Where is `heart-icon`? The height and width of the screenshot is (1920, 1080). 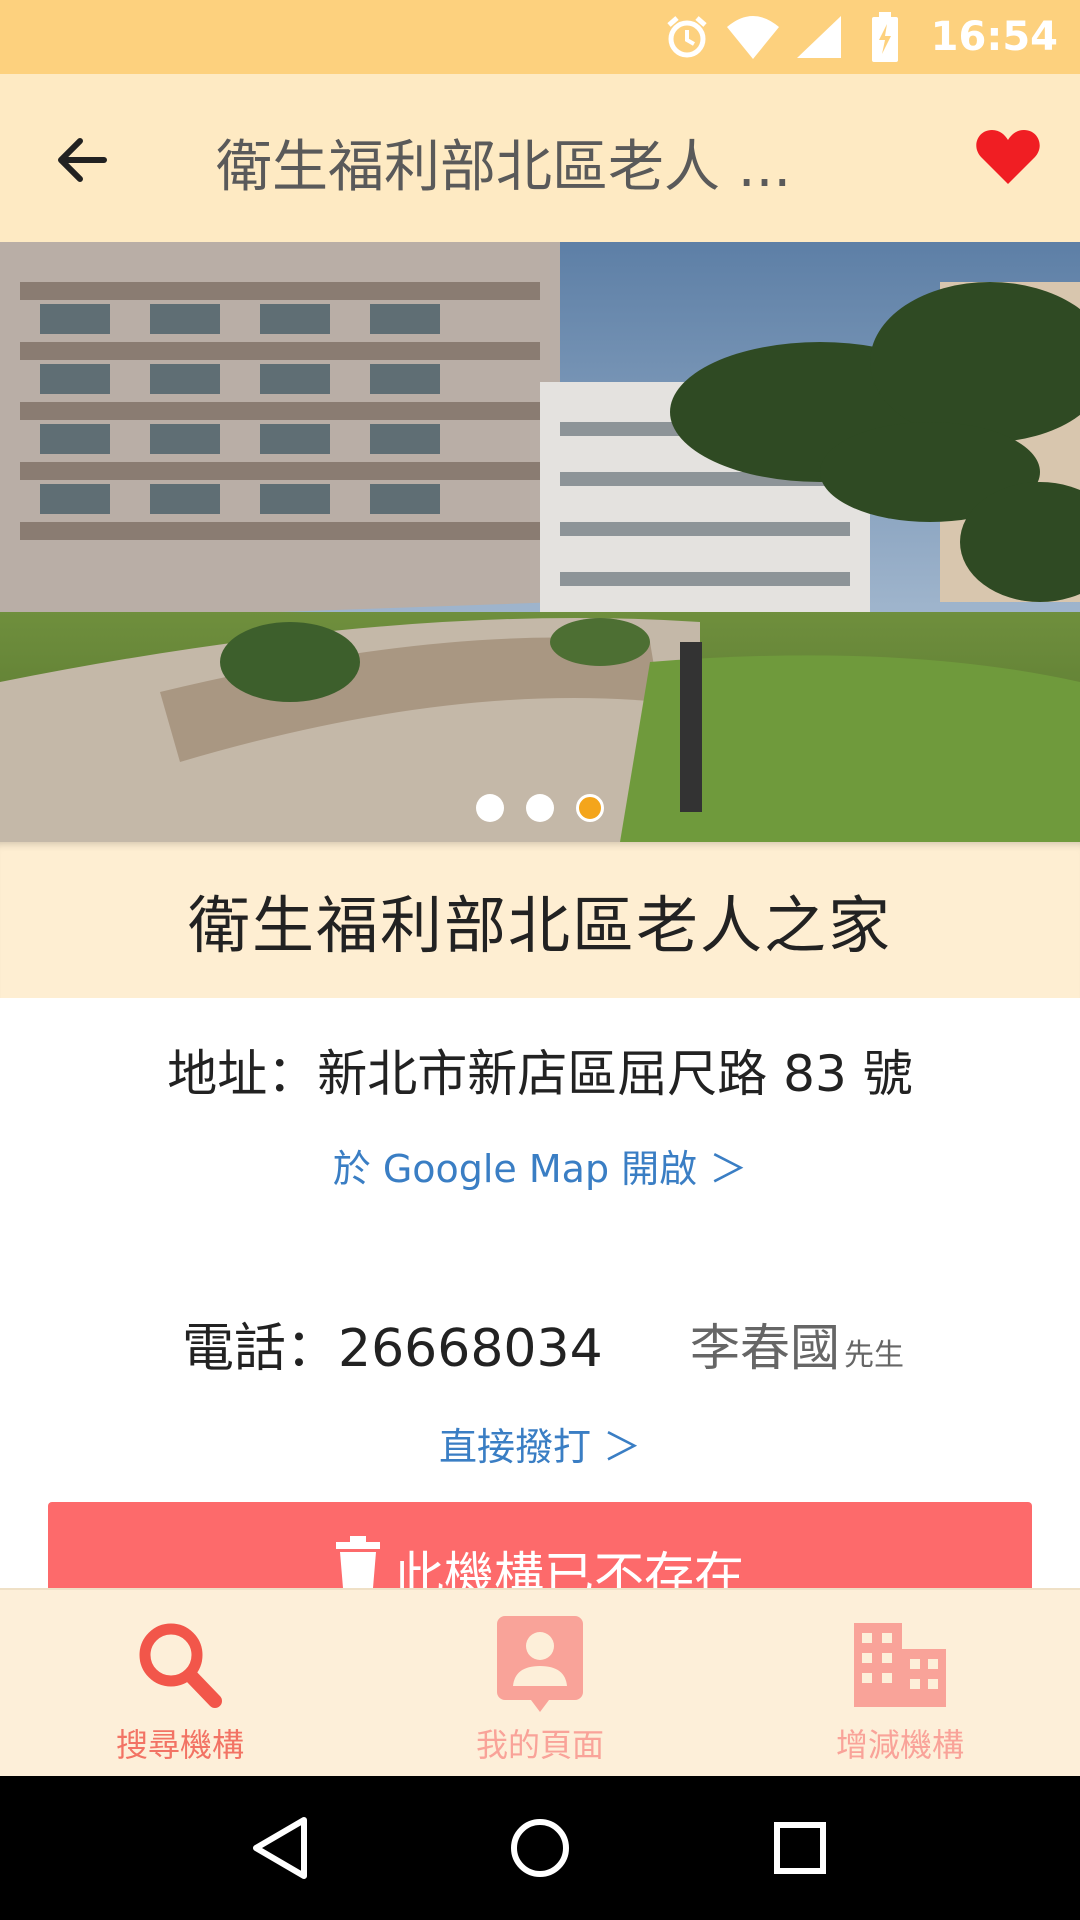 heart-icon is located at coordinates (1008, 157).